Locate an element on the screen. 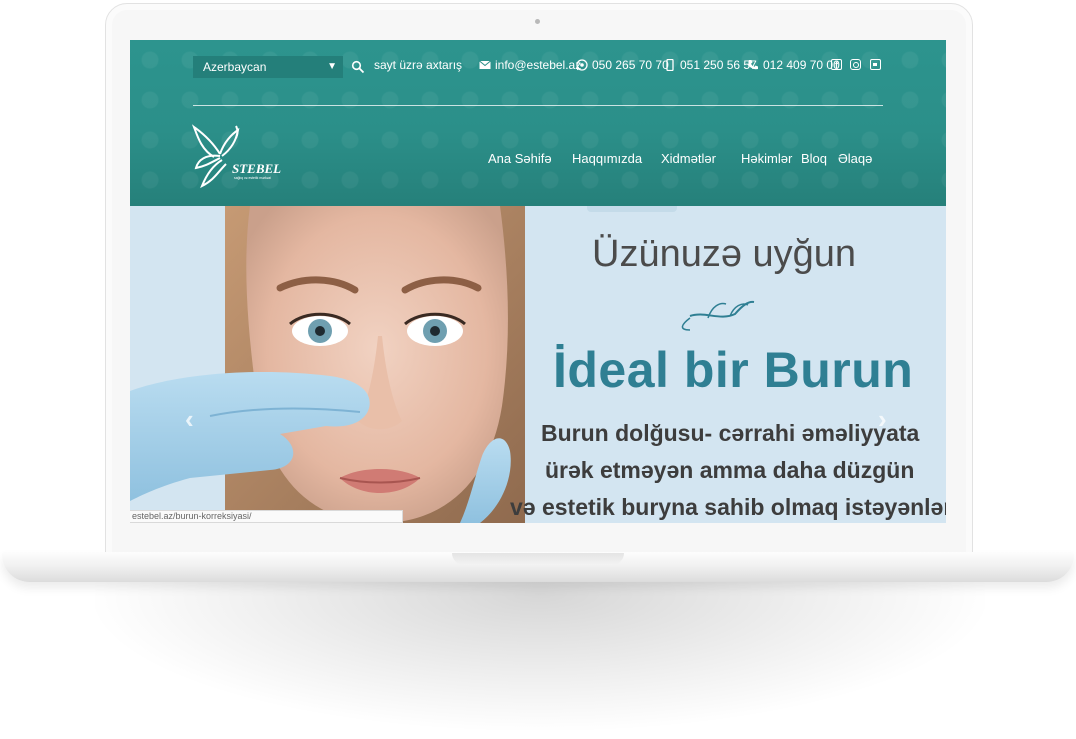 This screenshot has height=739, width=1076. nav-contact: Əlaqə is located at coordinates (855, 158).